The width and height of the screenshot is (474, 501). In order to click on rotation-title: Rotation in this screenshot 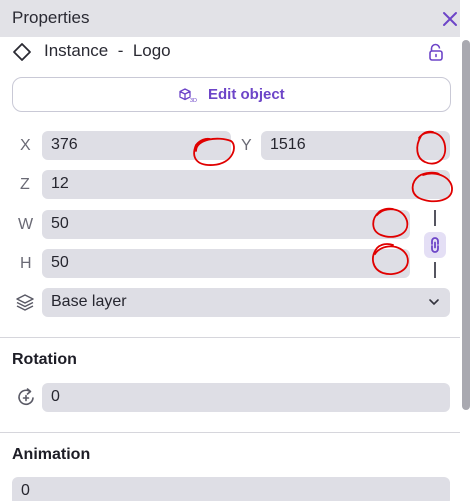, I will do `click(44, 359)`.